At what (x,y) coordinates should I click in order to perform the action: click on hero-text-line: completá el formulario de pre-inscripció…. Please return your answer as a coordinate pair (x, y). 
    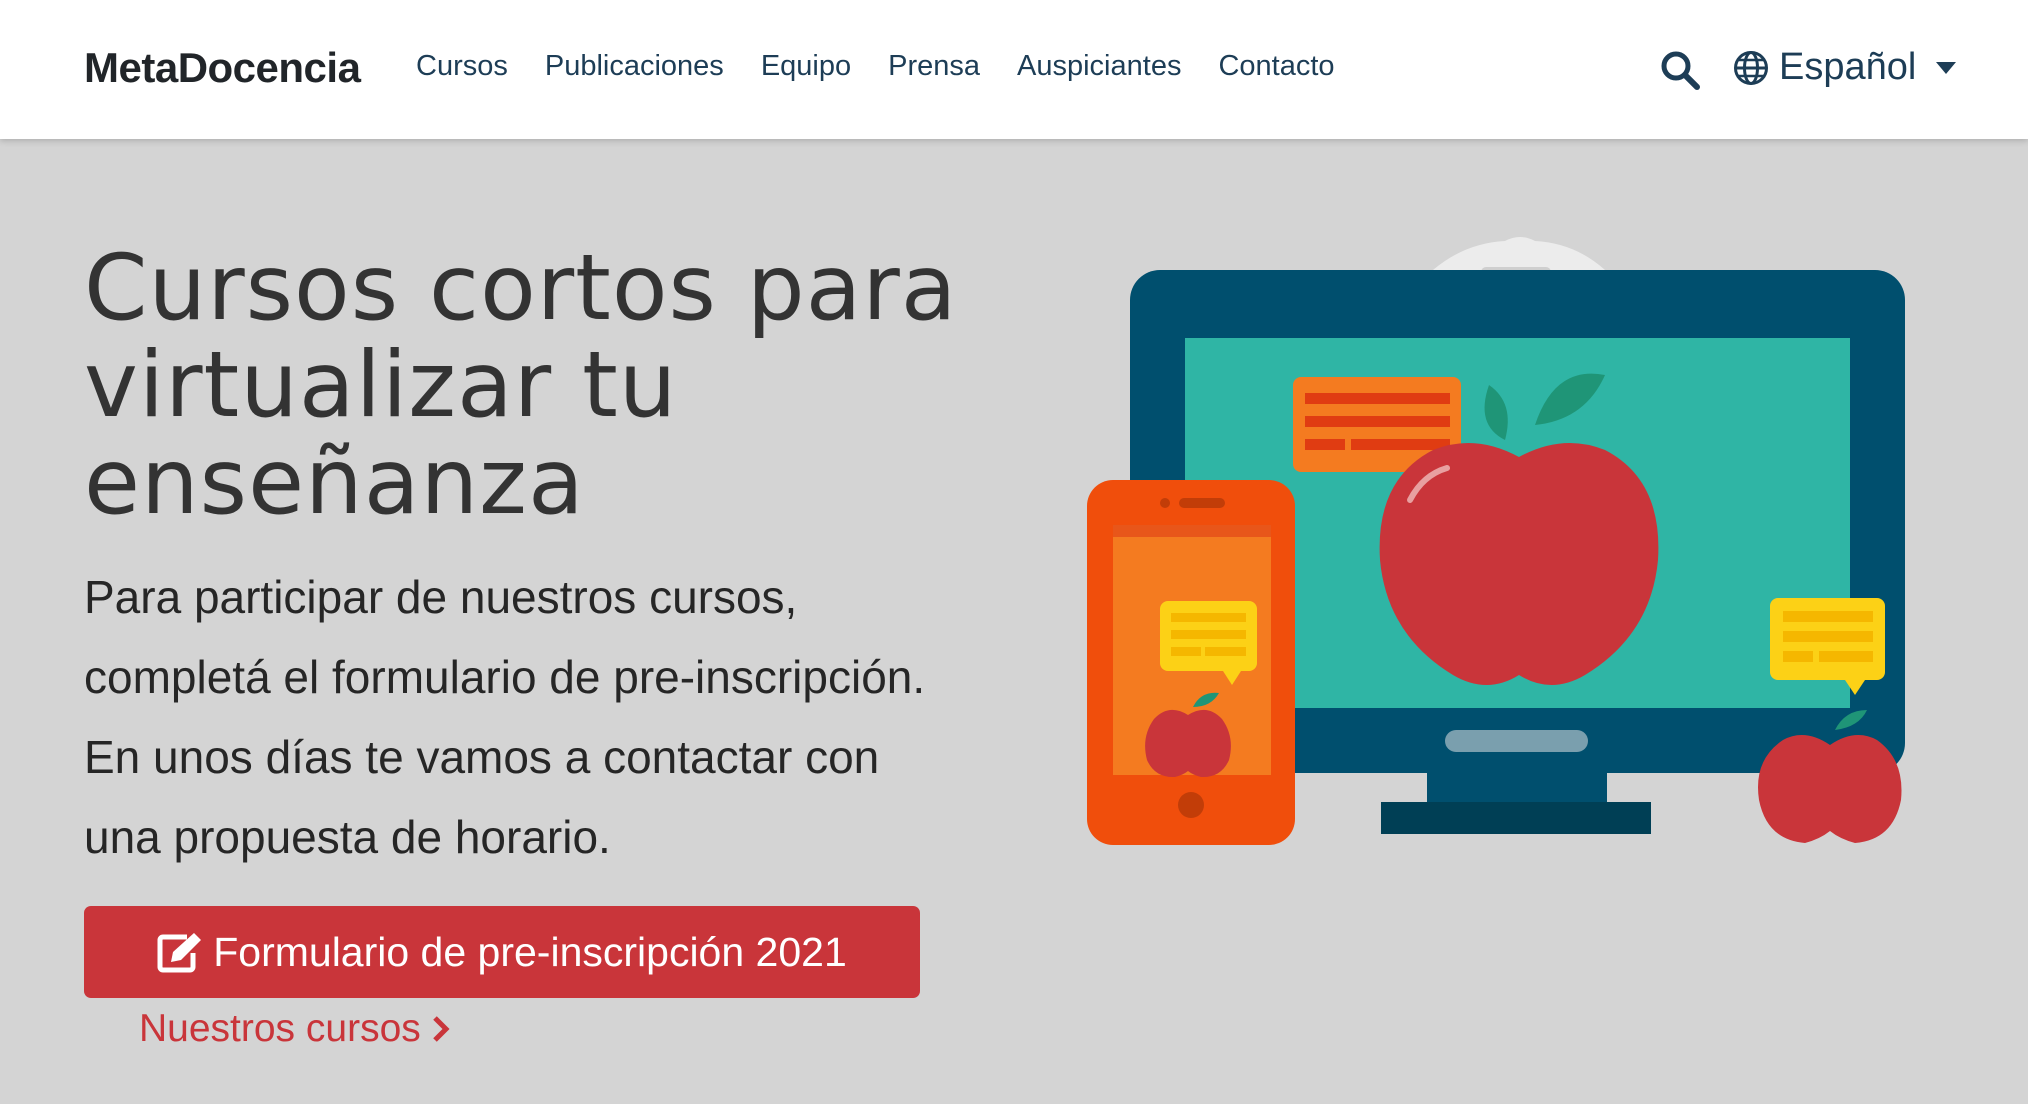
    Looking at the image, I should click on (505, 677).